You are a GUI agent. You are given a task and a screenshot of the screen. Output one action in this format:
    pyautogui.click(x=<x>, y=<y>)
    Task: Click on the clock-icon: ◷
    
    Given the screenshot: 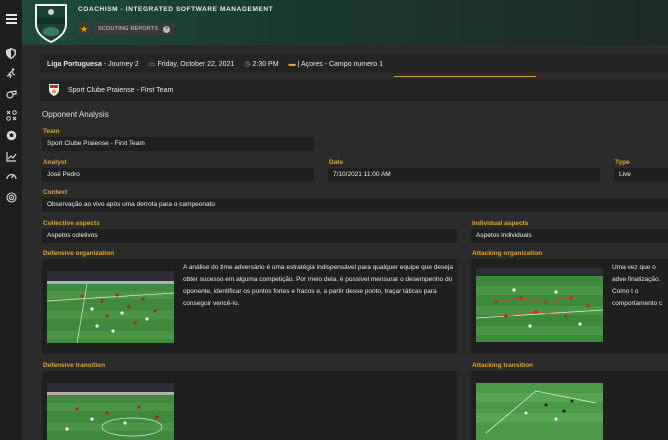 What is the action you would take?
    pyautogui.click(x=247, y=64)
    